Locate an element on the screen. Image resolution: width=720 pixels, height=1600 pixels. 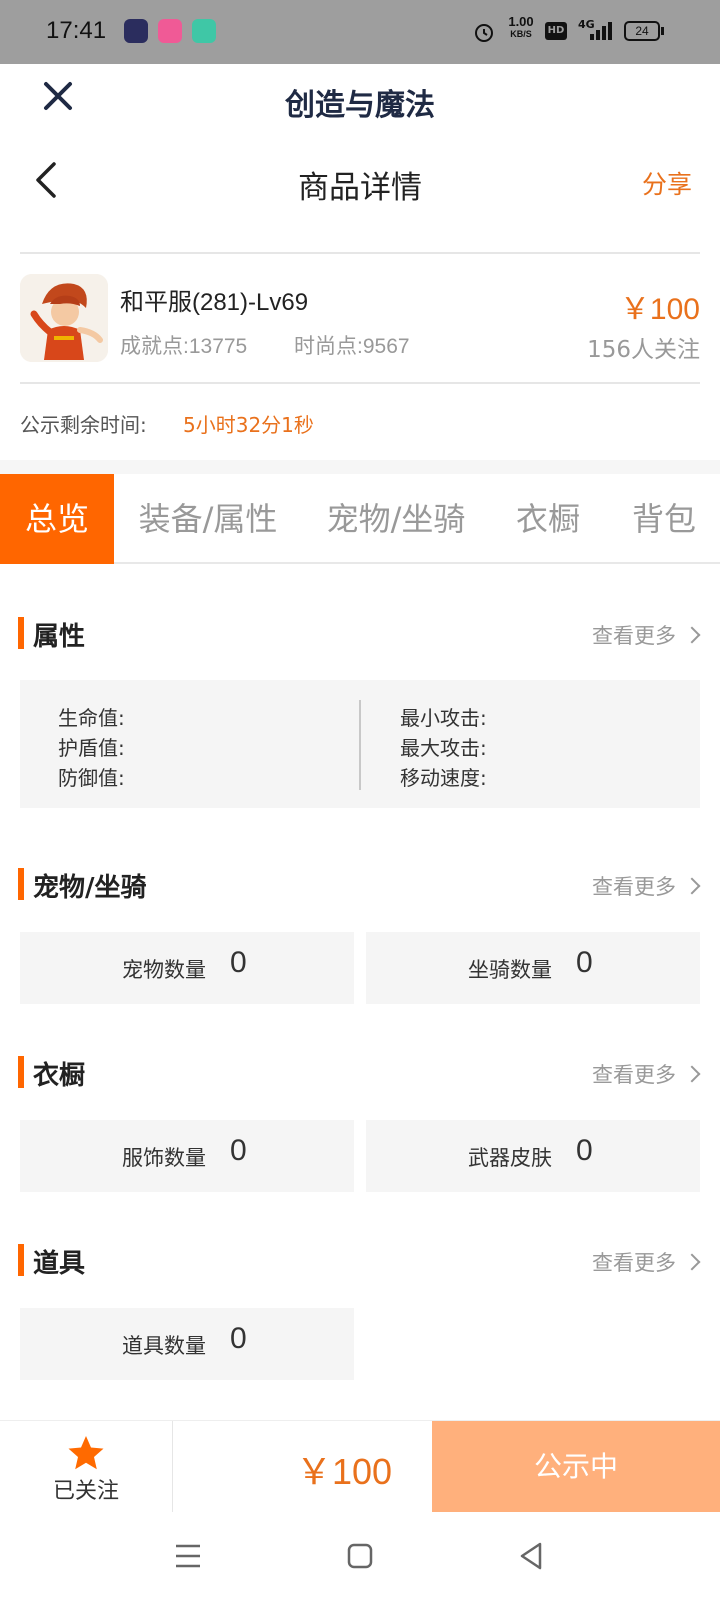
follow-button: 已关注 is located at coordinates (86, 1467).